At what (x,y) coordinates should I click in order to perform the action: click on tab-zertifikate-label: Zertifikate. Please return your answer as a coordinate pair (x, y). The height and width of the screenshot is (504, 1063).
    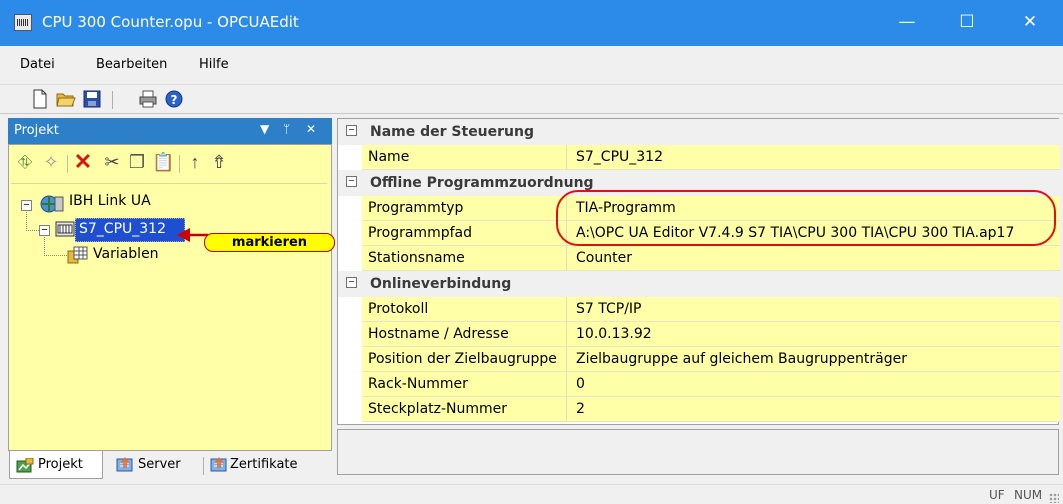
    Looking at the image, I should click on (264, 464).